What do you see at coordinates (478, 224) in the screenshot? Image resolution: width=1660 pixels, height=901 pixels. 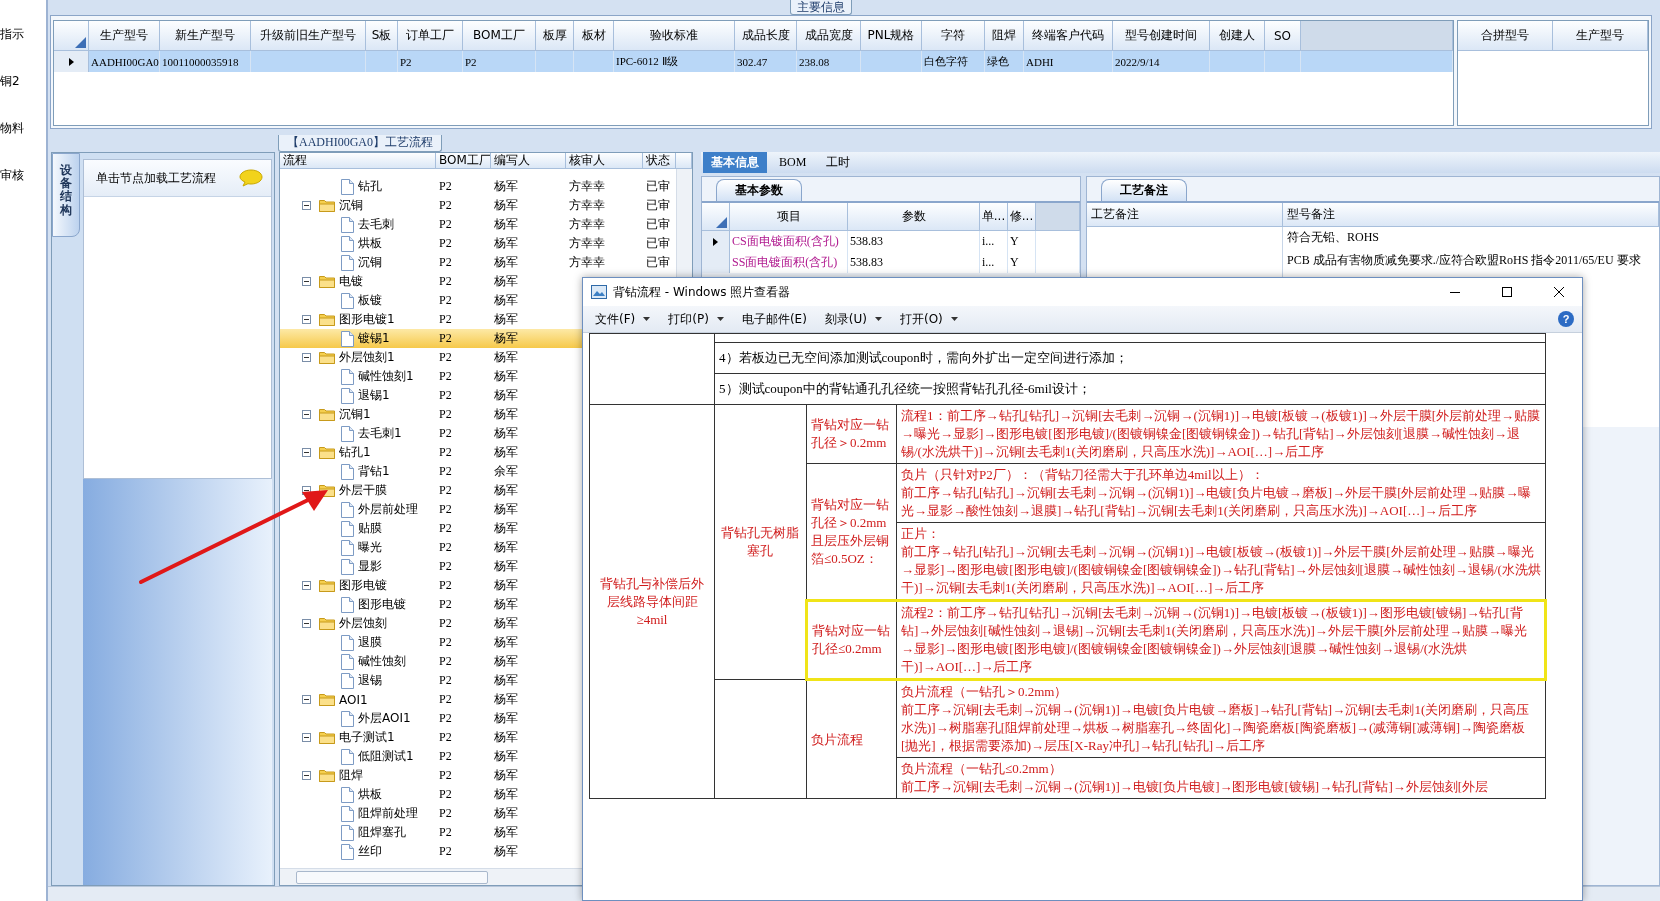 I see `tree-row: 去毛刺 P2 杨军 方幸幸 已审` at bounding box center [478, 224].